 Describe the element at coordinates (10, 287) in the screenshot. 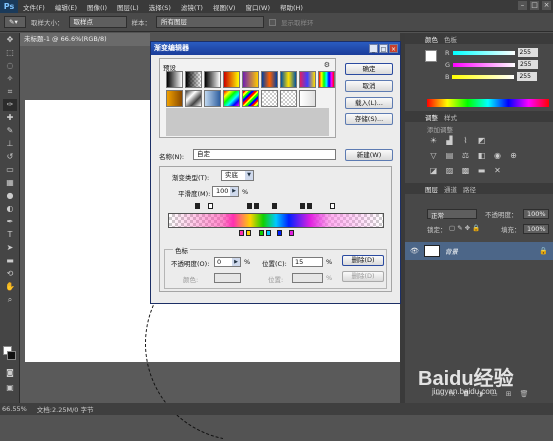

I see `hand-tool-icon: ✋` at that location.